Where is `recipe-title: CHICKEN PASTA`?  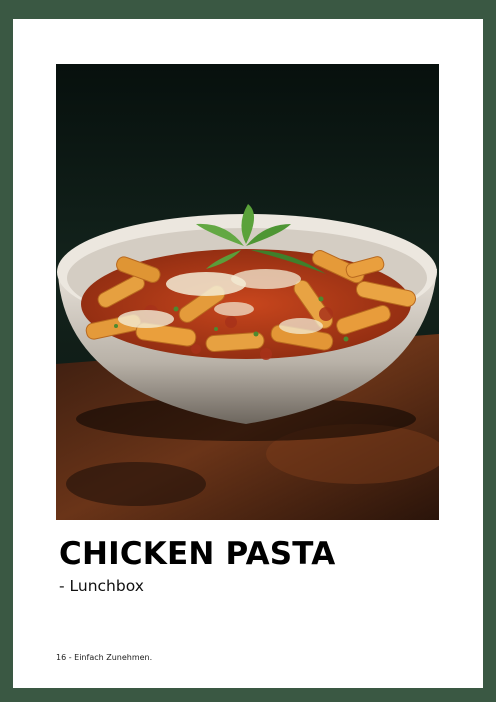
recipe-title: CHICKEN PASTA is located at coordinates (197, 554).